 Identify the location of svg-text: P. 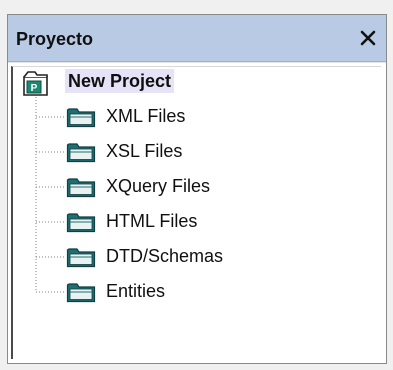
(34, 88).